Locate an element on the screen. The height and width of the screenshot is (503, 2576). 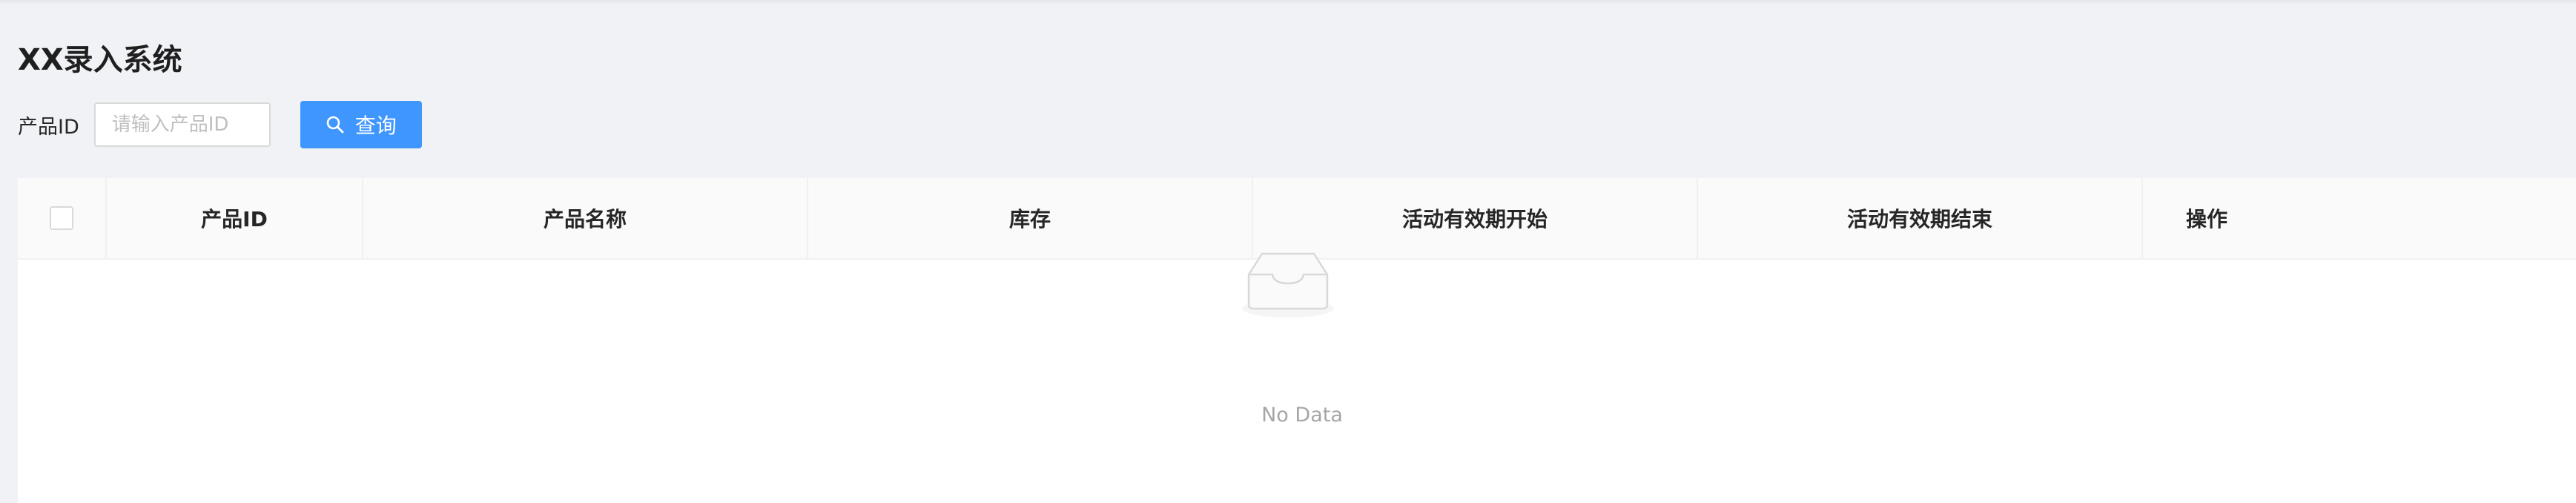
select-all-checkbox is located at coordinates (61, 218).